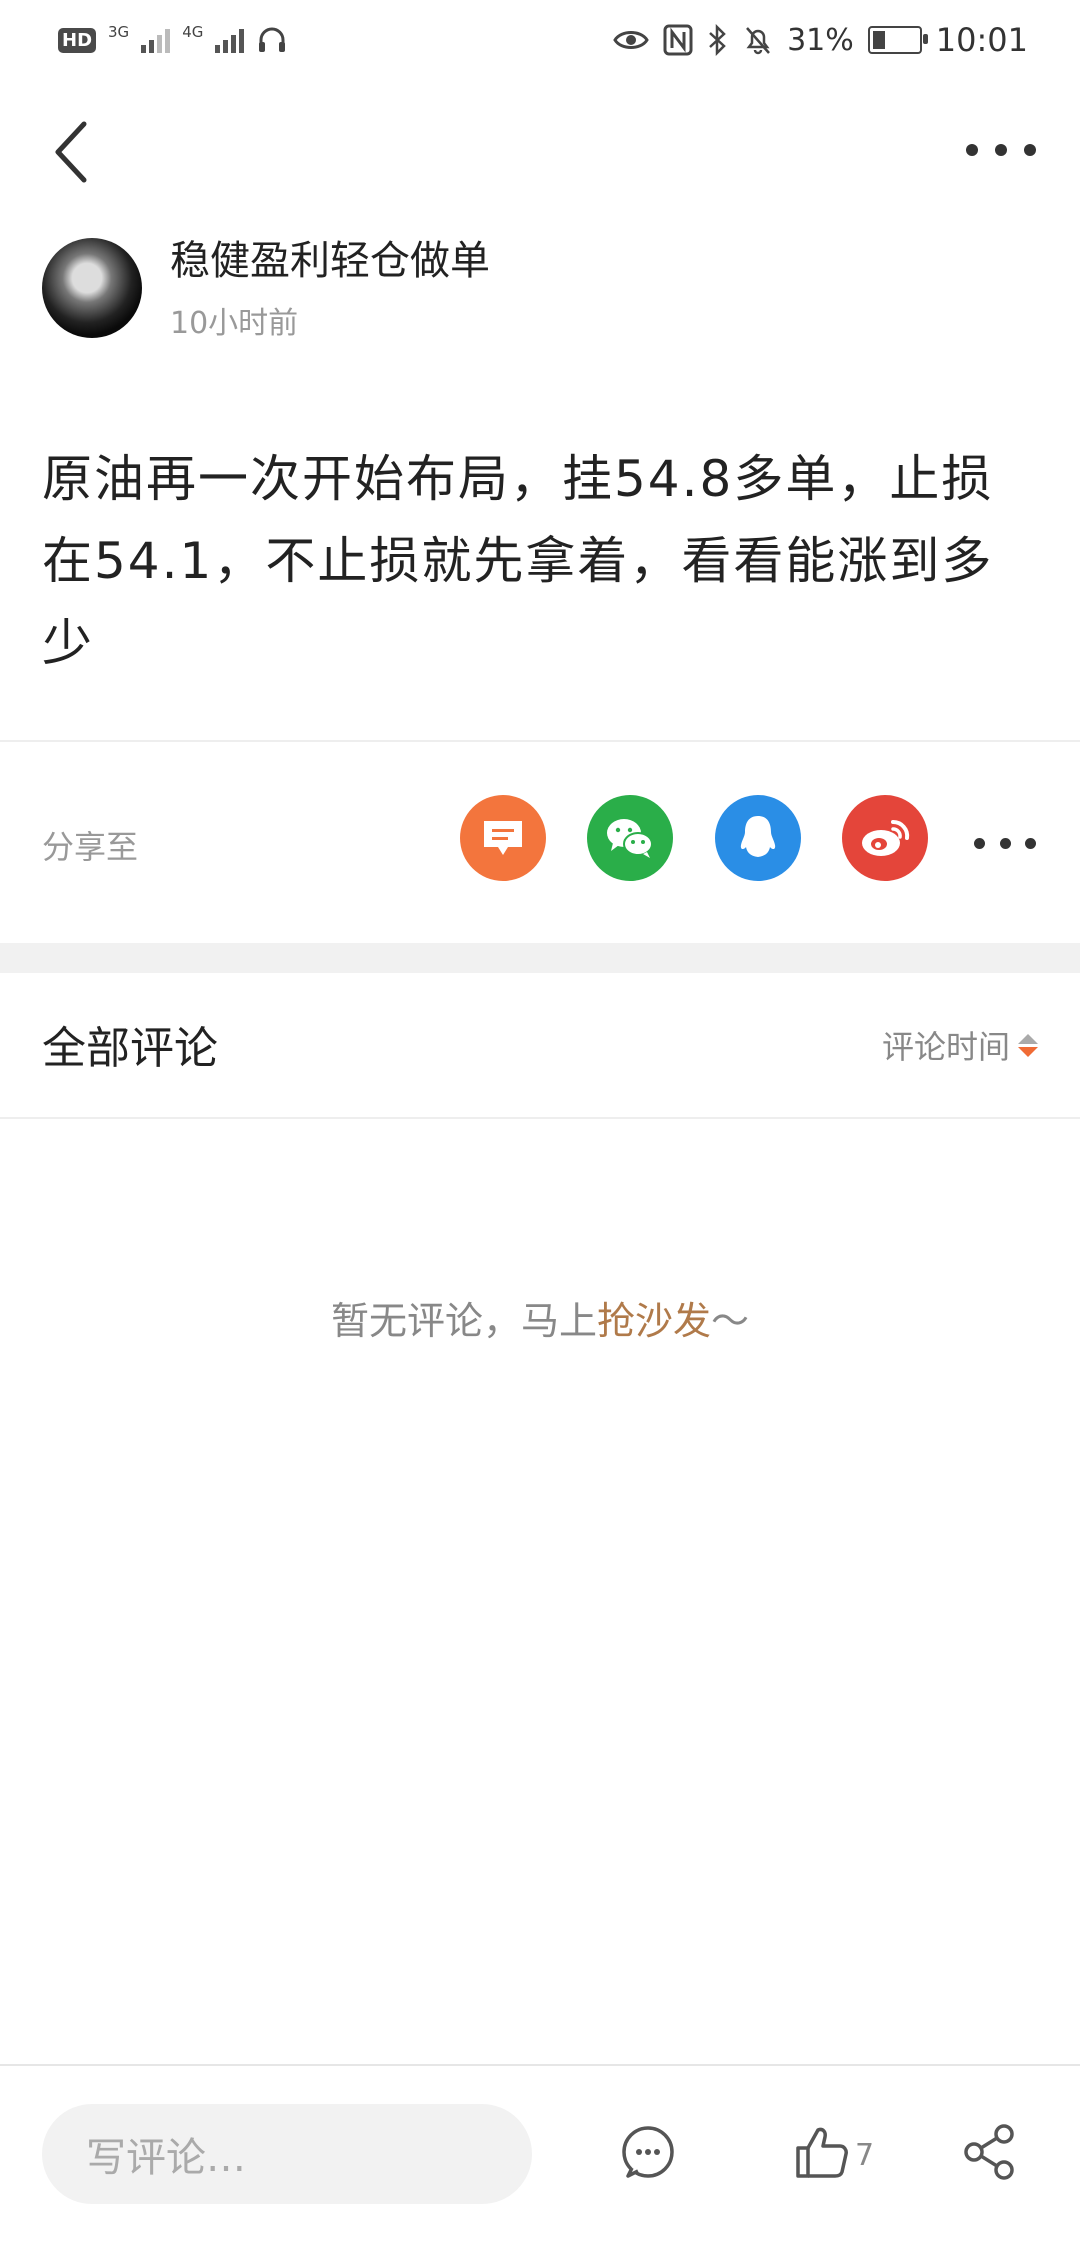  What do you see at coordinates (758, 41) in the screenshot?
I see `mute-bell-icon` at bounding box center [758, 41].